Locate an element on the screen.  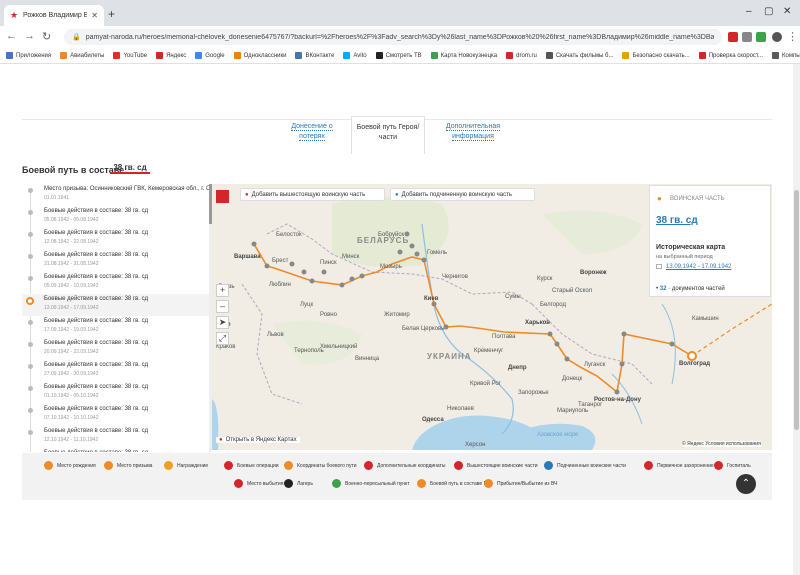
reload-icon: ↻ is located at coordinates (46, 36).